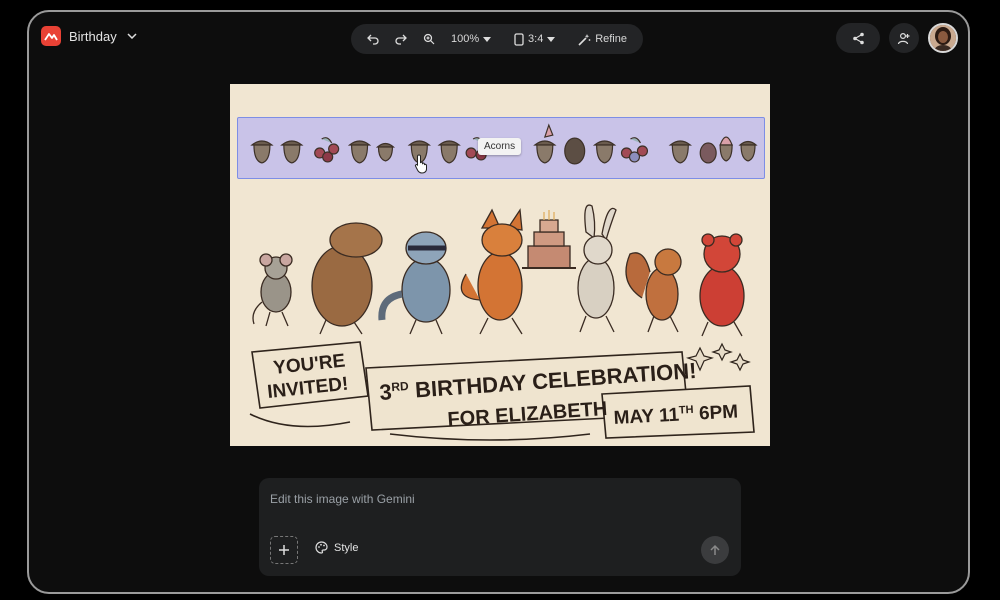  I want to click on fox-figure, so click(491, 271).